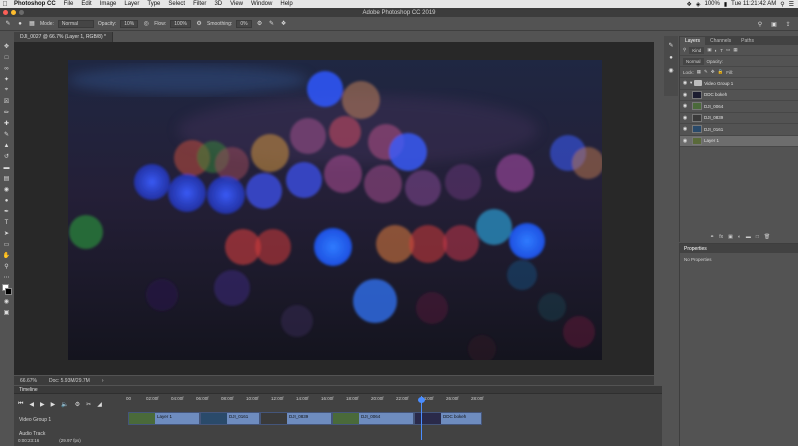 The height and width of the screenshot is (446, 798). I want to click on zoom-tool-icon: ⚲, so click(7, 266).